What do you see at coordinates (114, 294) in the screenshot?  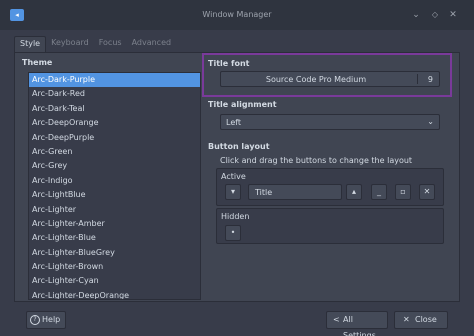 I see `theme-list-item: Arc-Lighter-DeepOrange` at bounding box center [114, 294].